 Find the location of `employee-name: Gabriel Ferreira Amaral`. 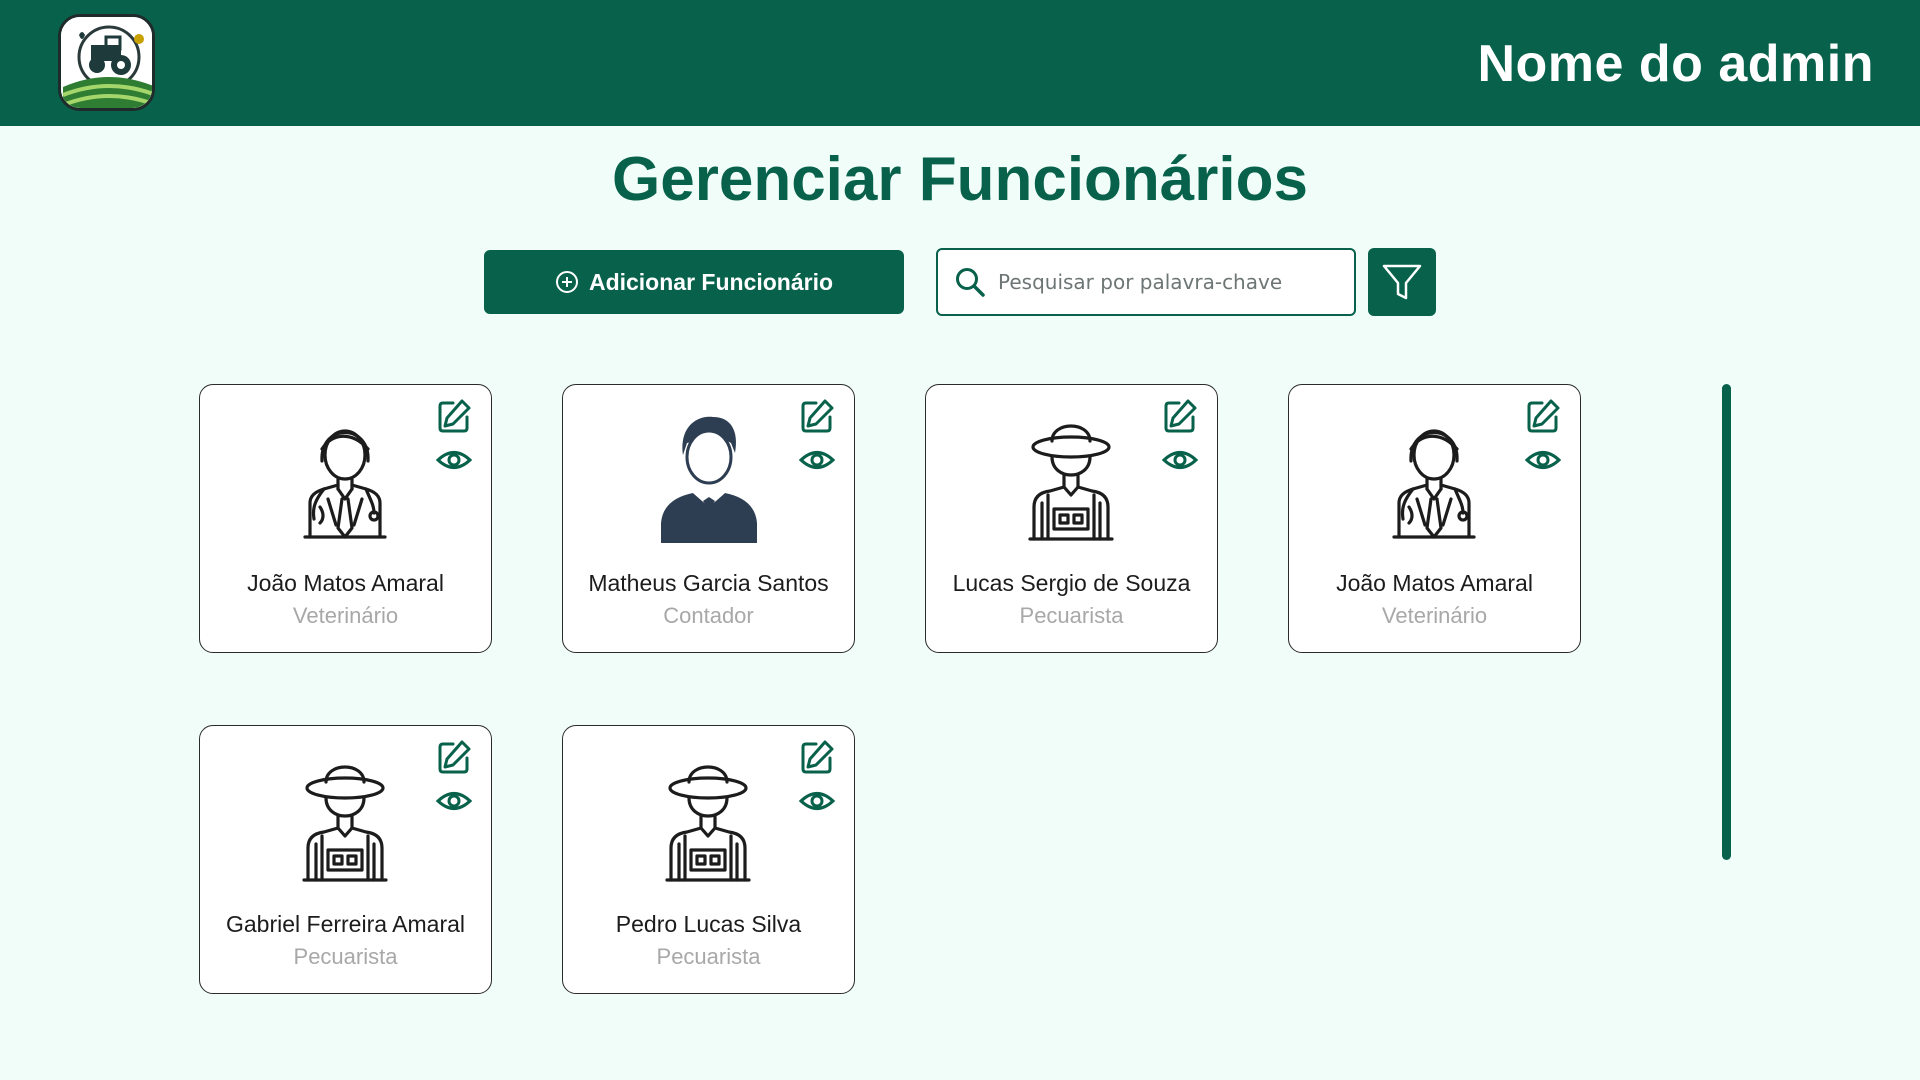

employee-name: Gabriel Ferreira Amaral is located at coordinates (345, 924).